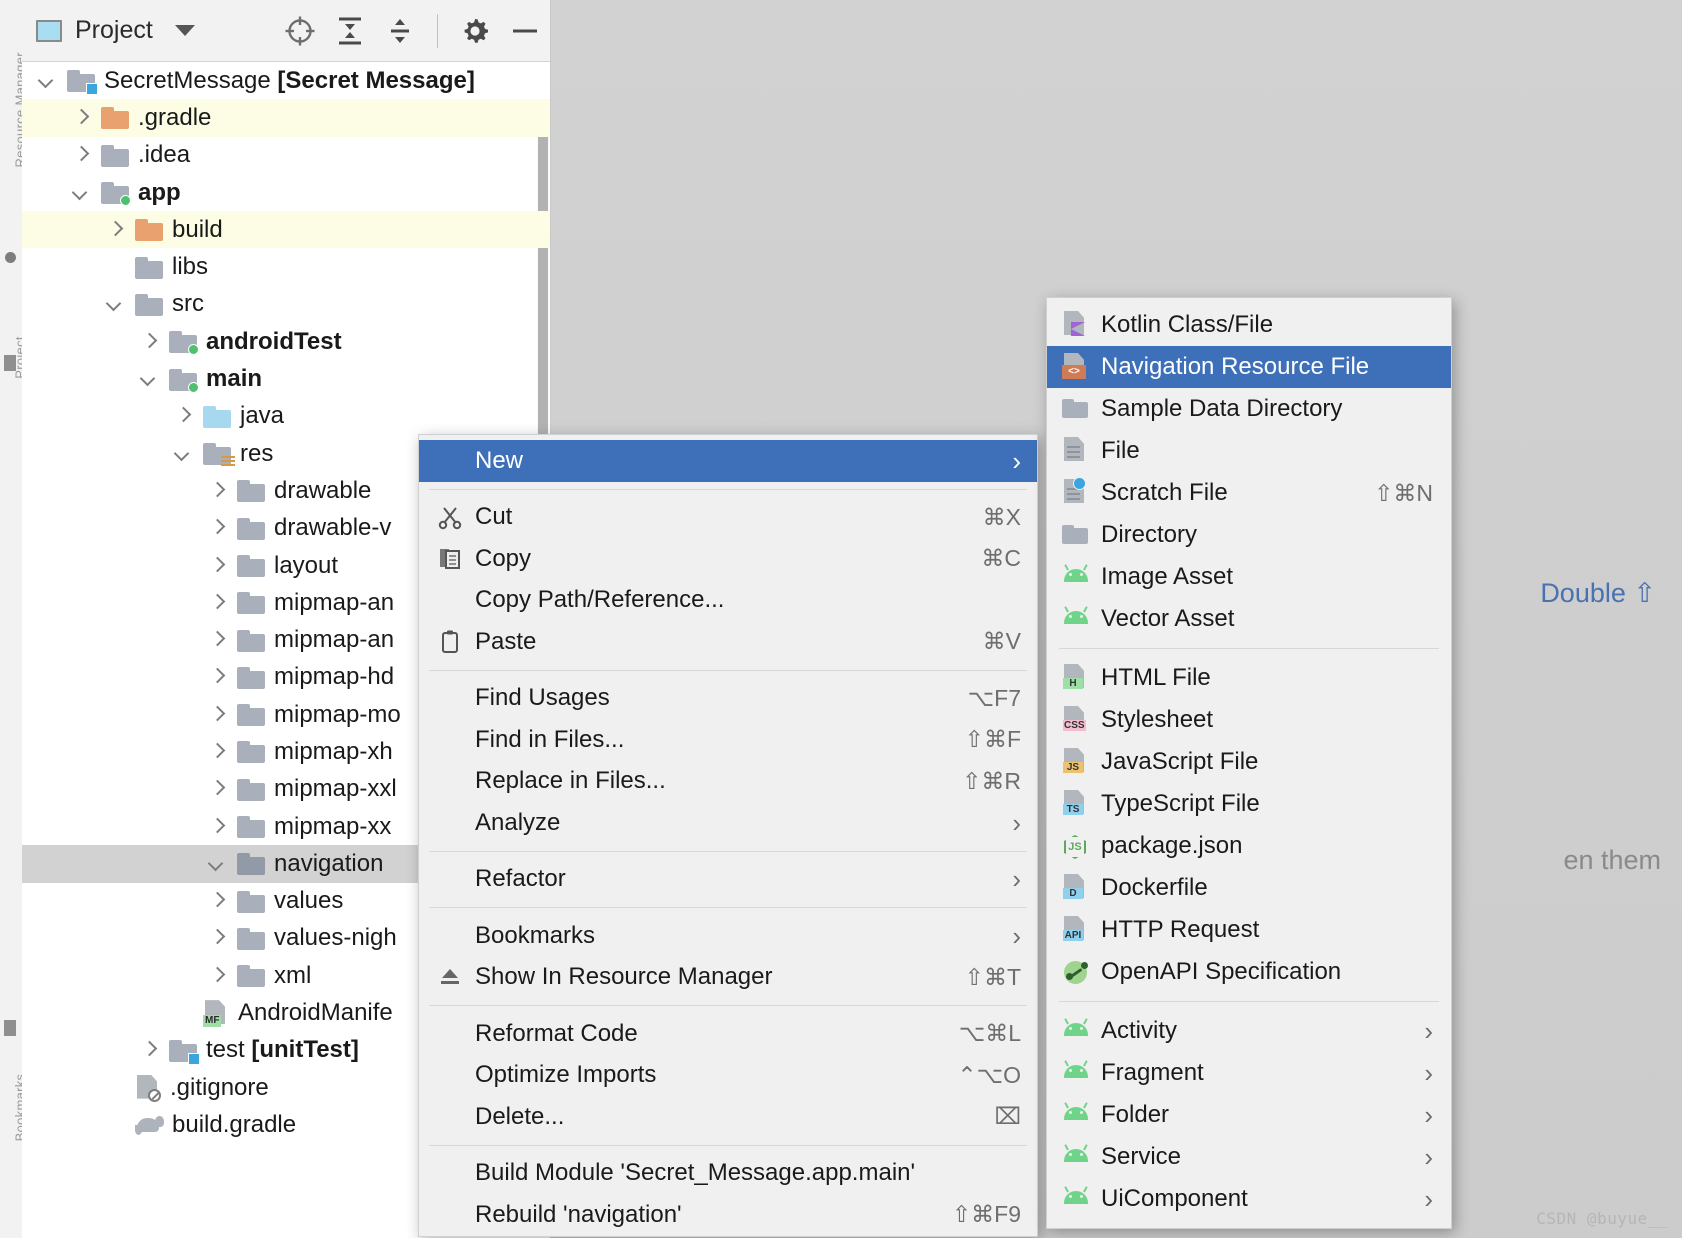  What do you see at coordinates (300, 31) in the screenshot?
I see `locate-icon` at bounding box center [300, 31].